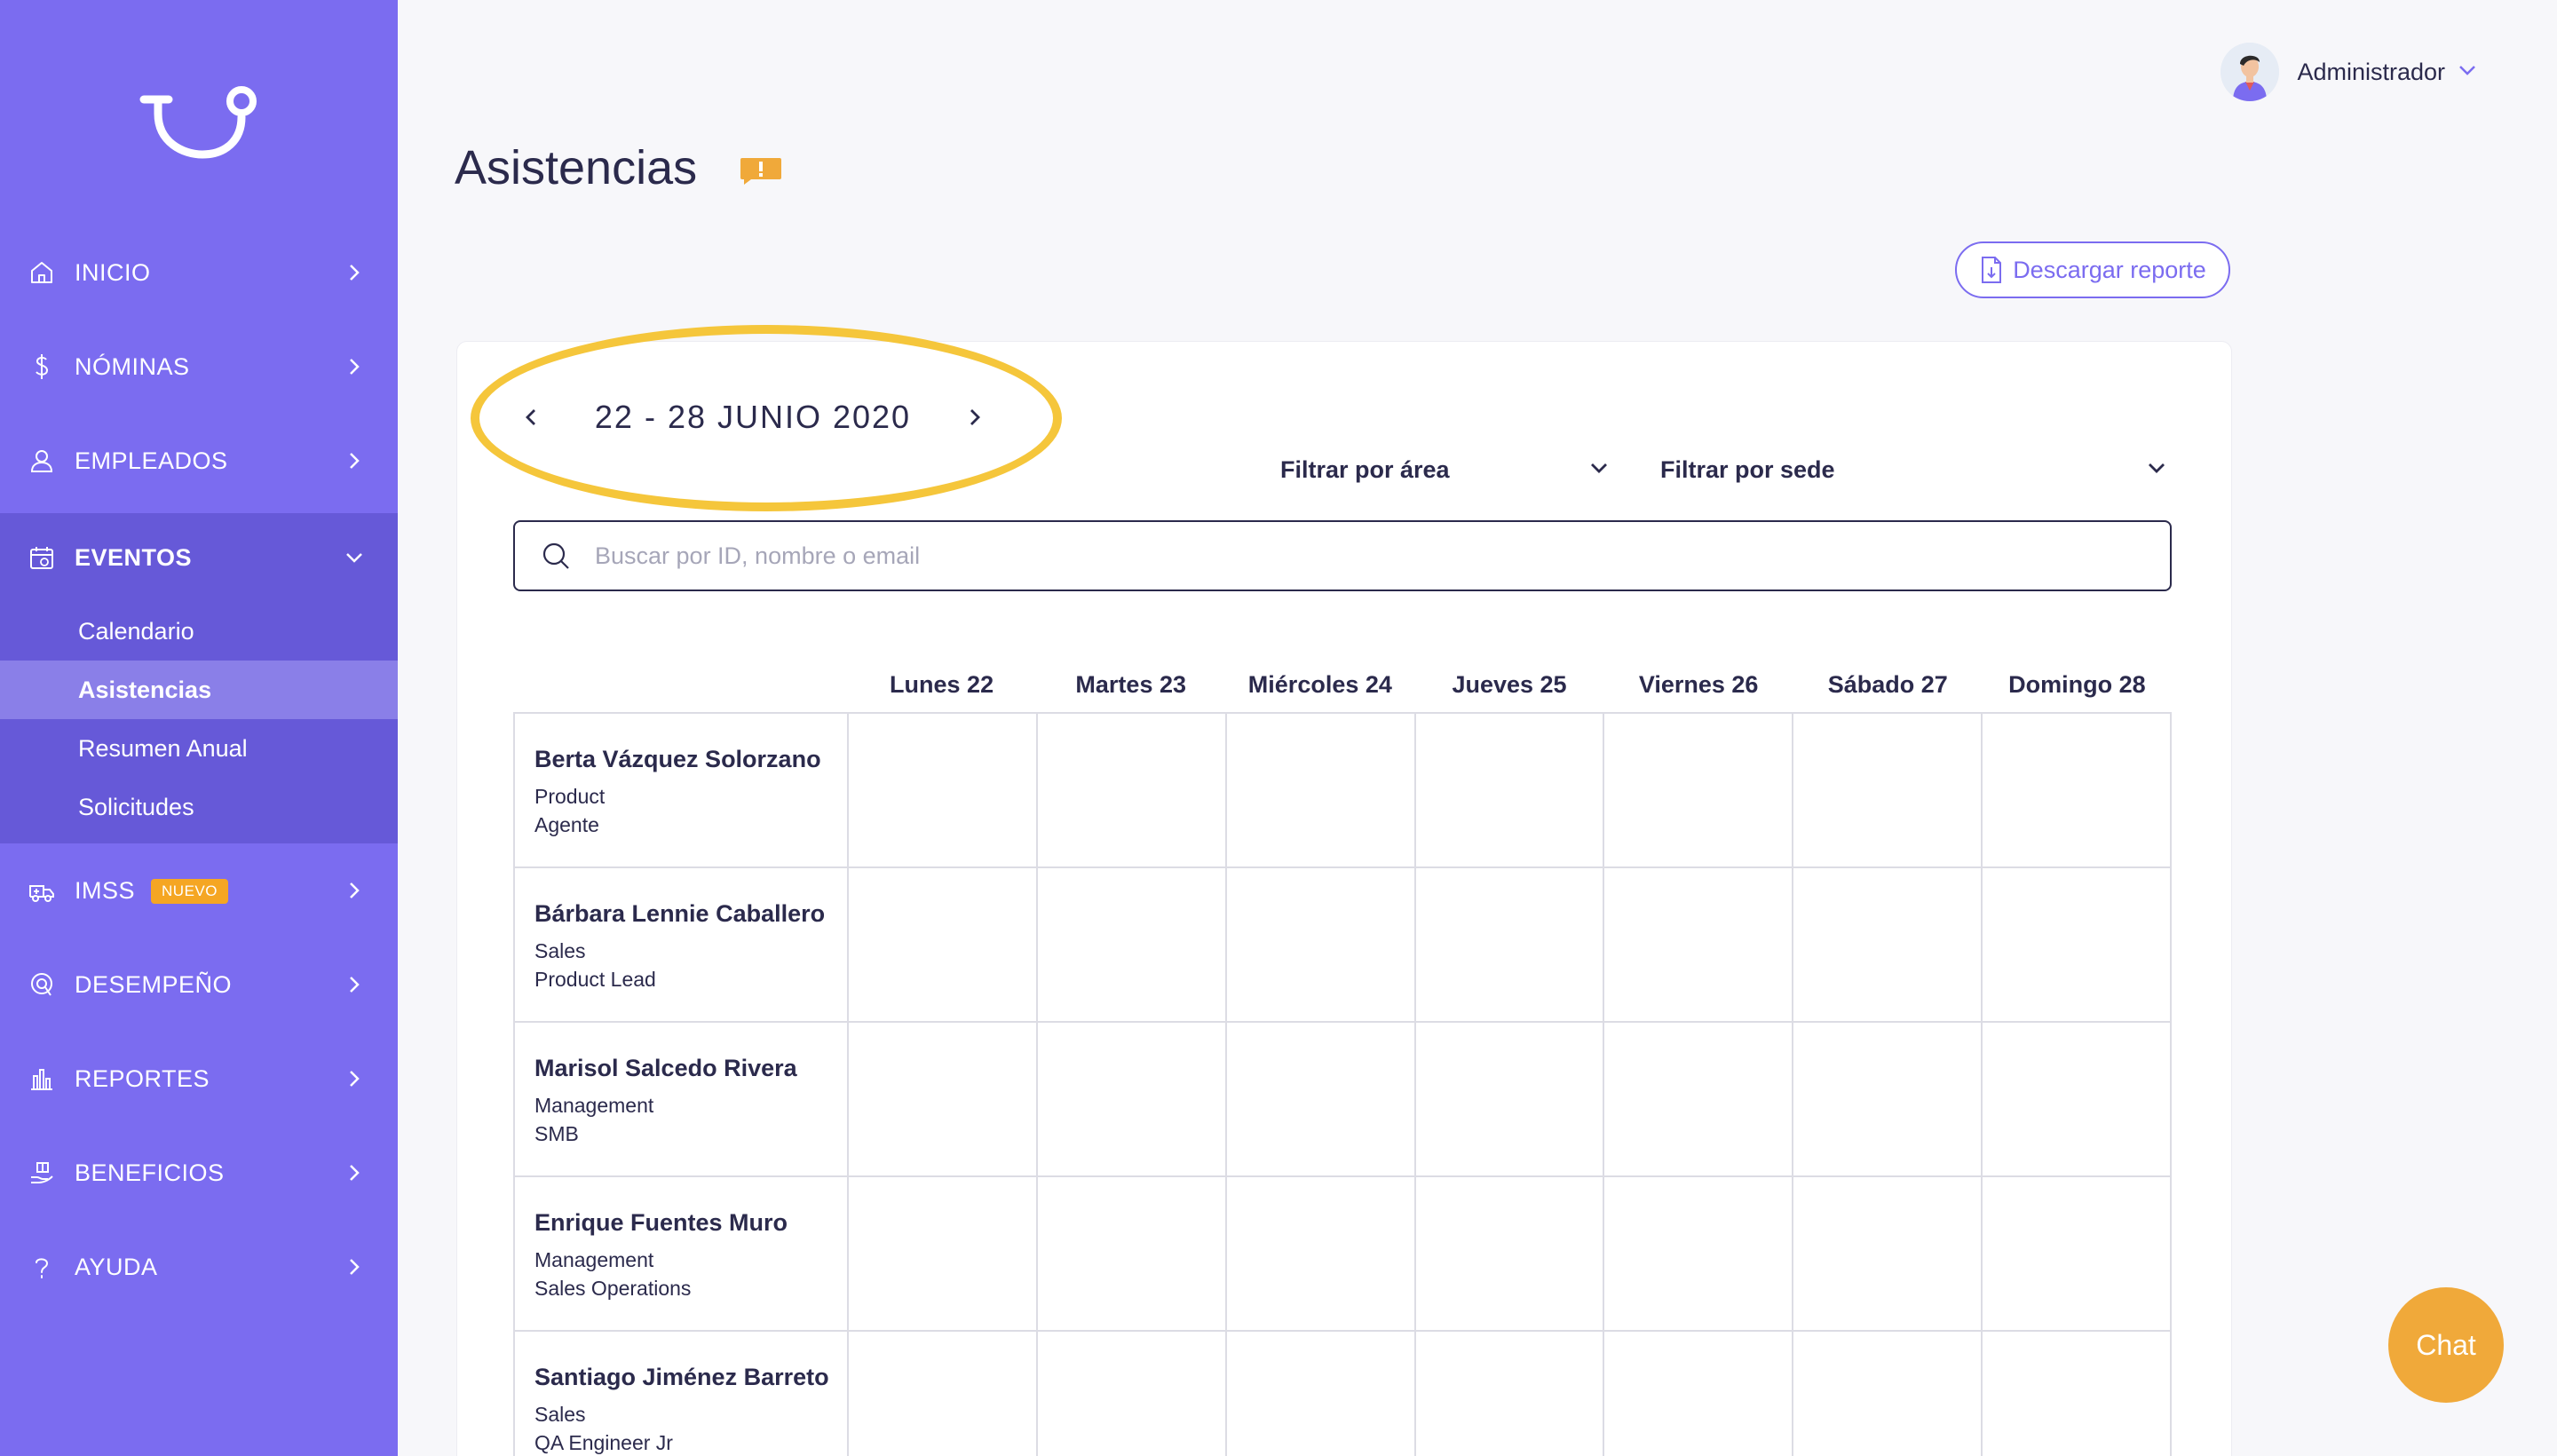 Image resolution: width=2557 pixels, height=1456 pixels. Describe the element at coordinates (42, 985) in the screenshot. I see `performance-icon` at that location.